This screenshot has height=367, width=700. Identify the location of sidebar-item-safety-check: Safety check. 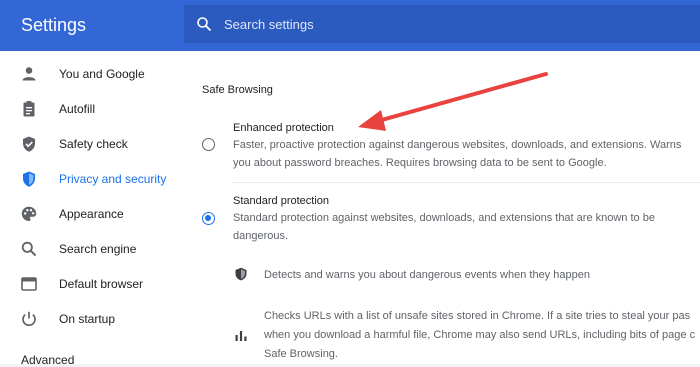
(92, 144).